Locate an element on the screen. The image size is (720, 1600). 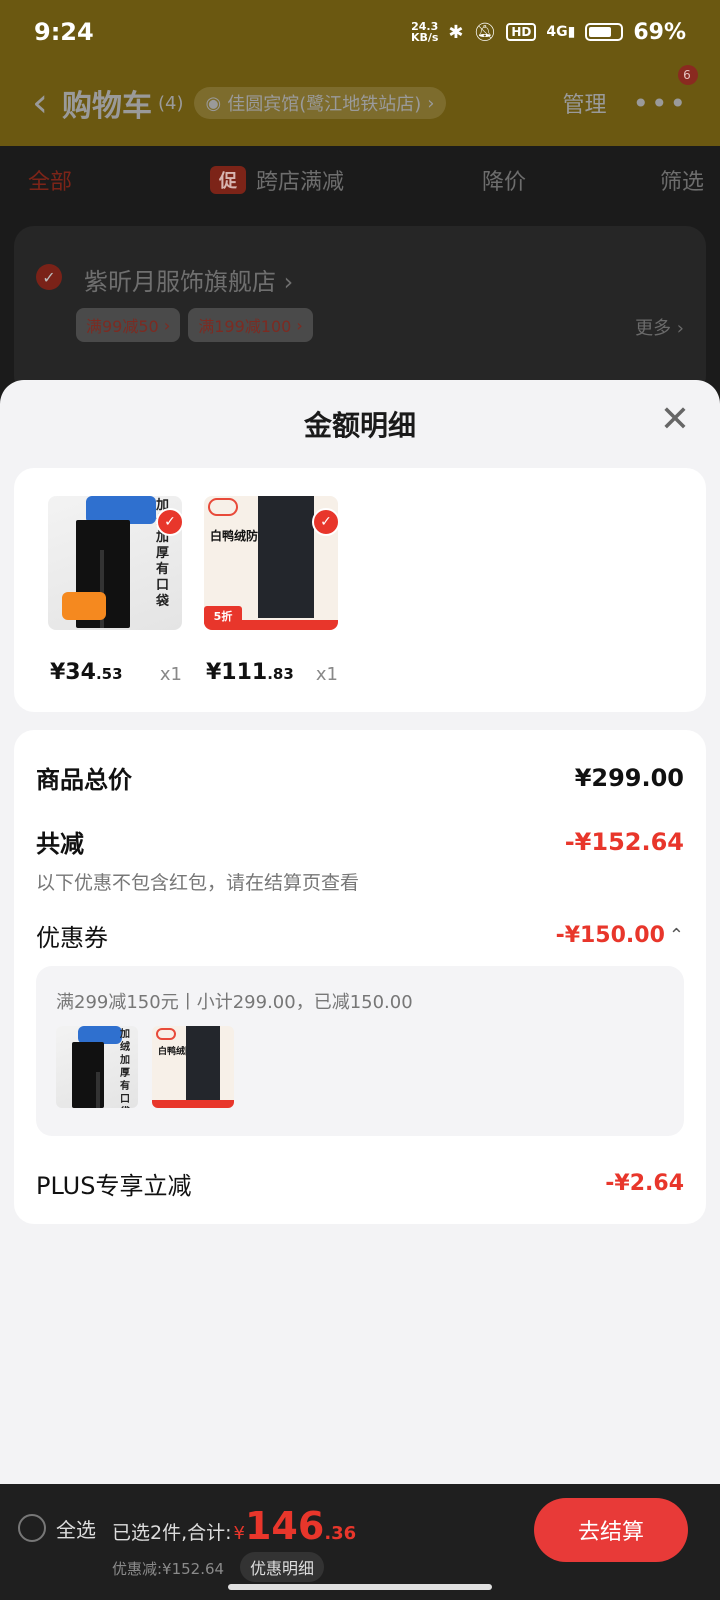
status-icons: 24.3 KB/s ✱ 🔕︎ HD 4G▮ 69% is located at coordinates (548, 32).